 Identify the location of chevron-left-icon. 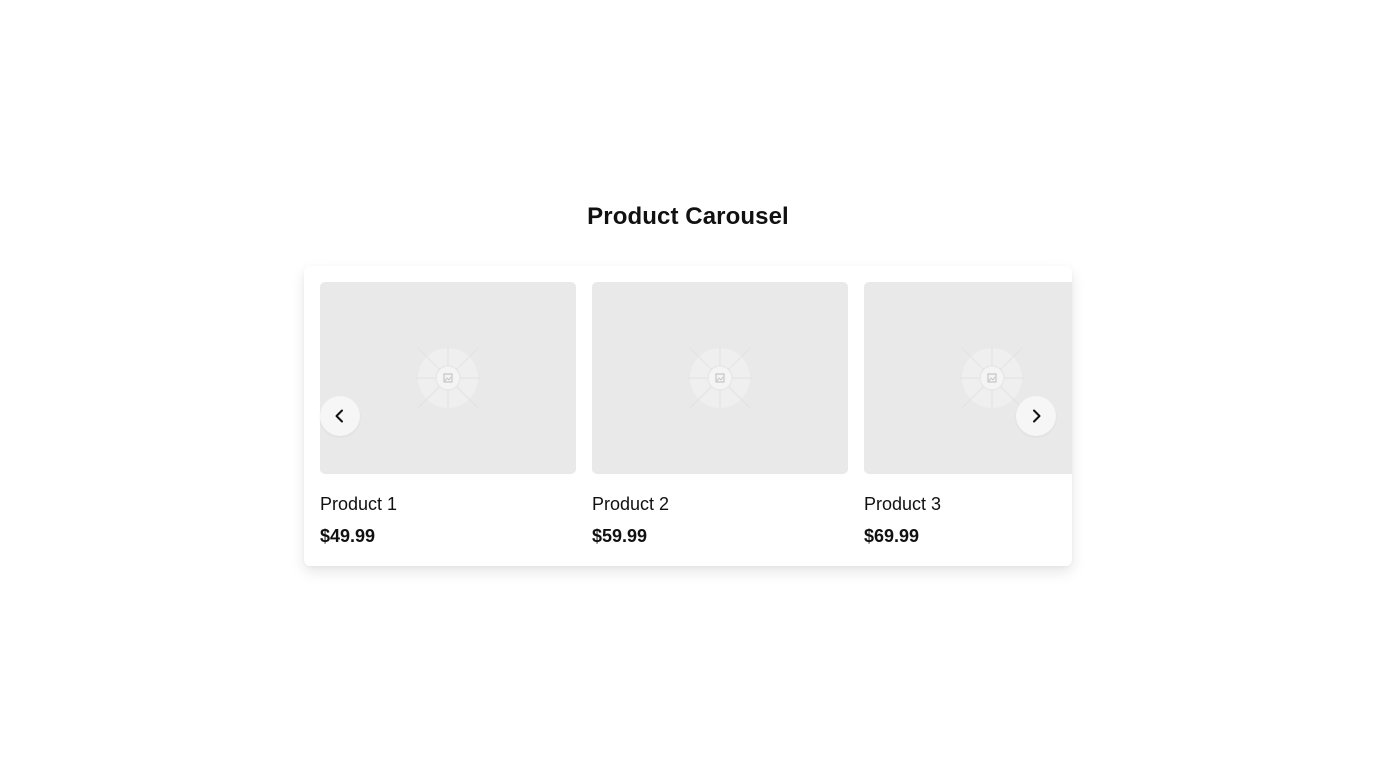
(339, 416).